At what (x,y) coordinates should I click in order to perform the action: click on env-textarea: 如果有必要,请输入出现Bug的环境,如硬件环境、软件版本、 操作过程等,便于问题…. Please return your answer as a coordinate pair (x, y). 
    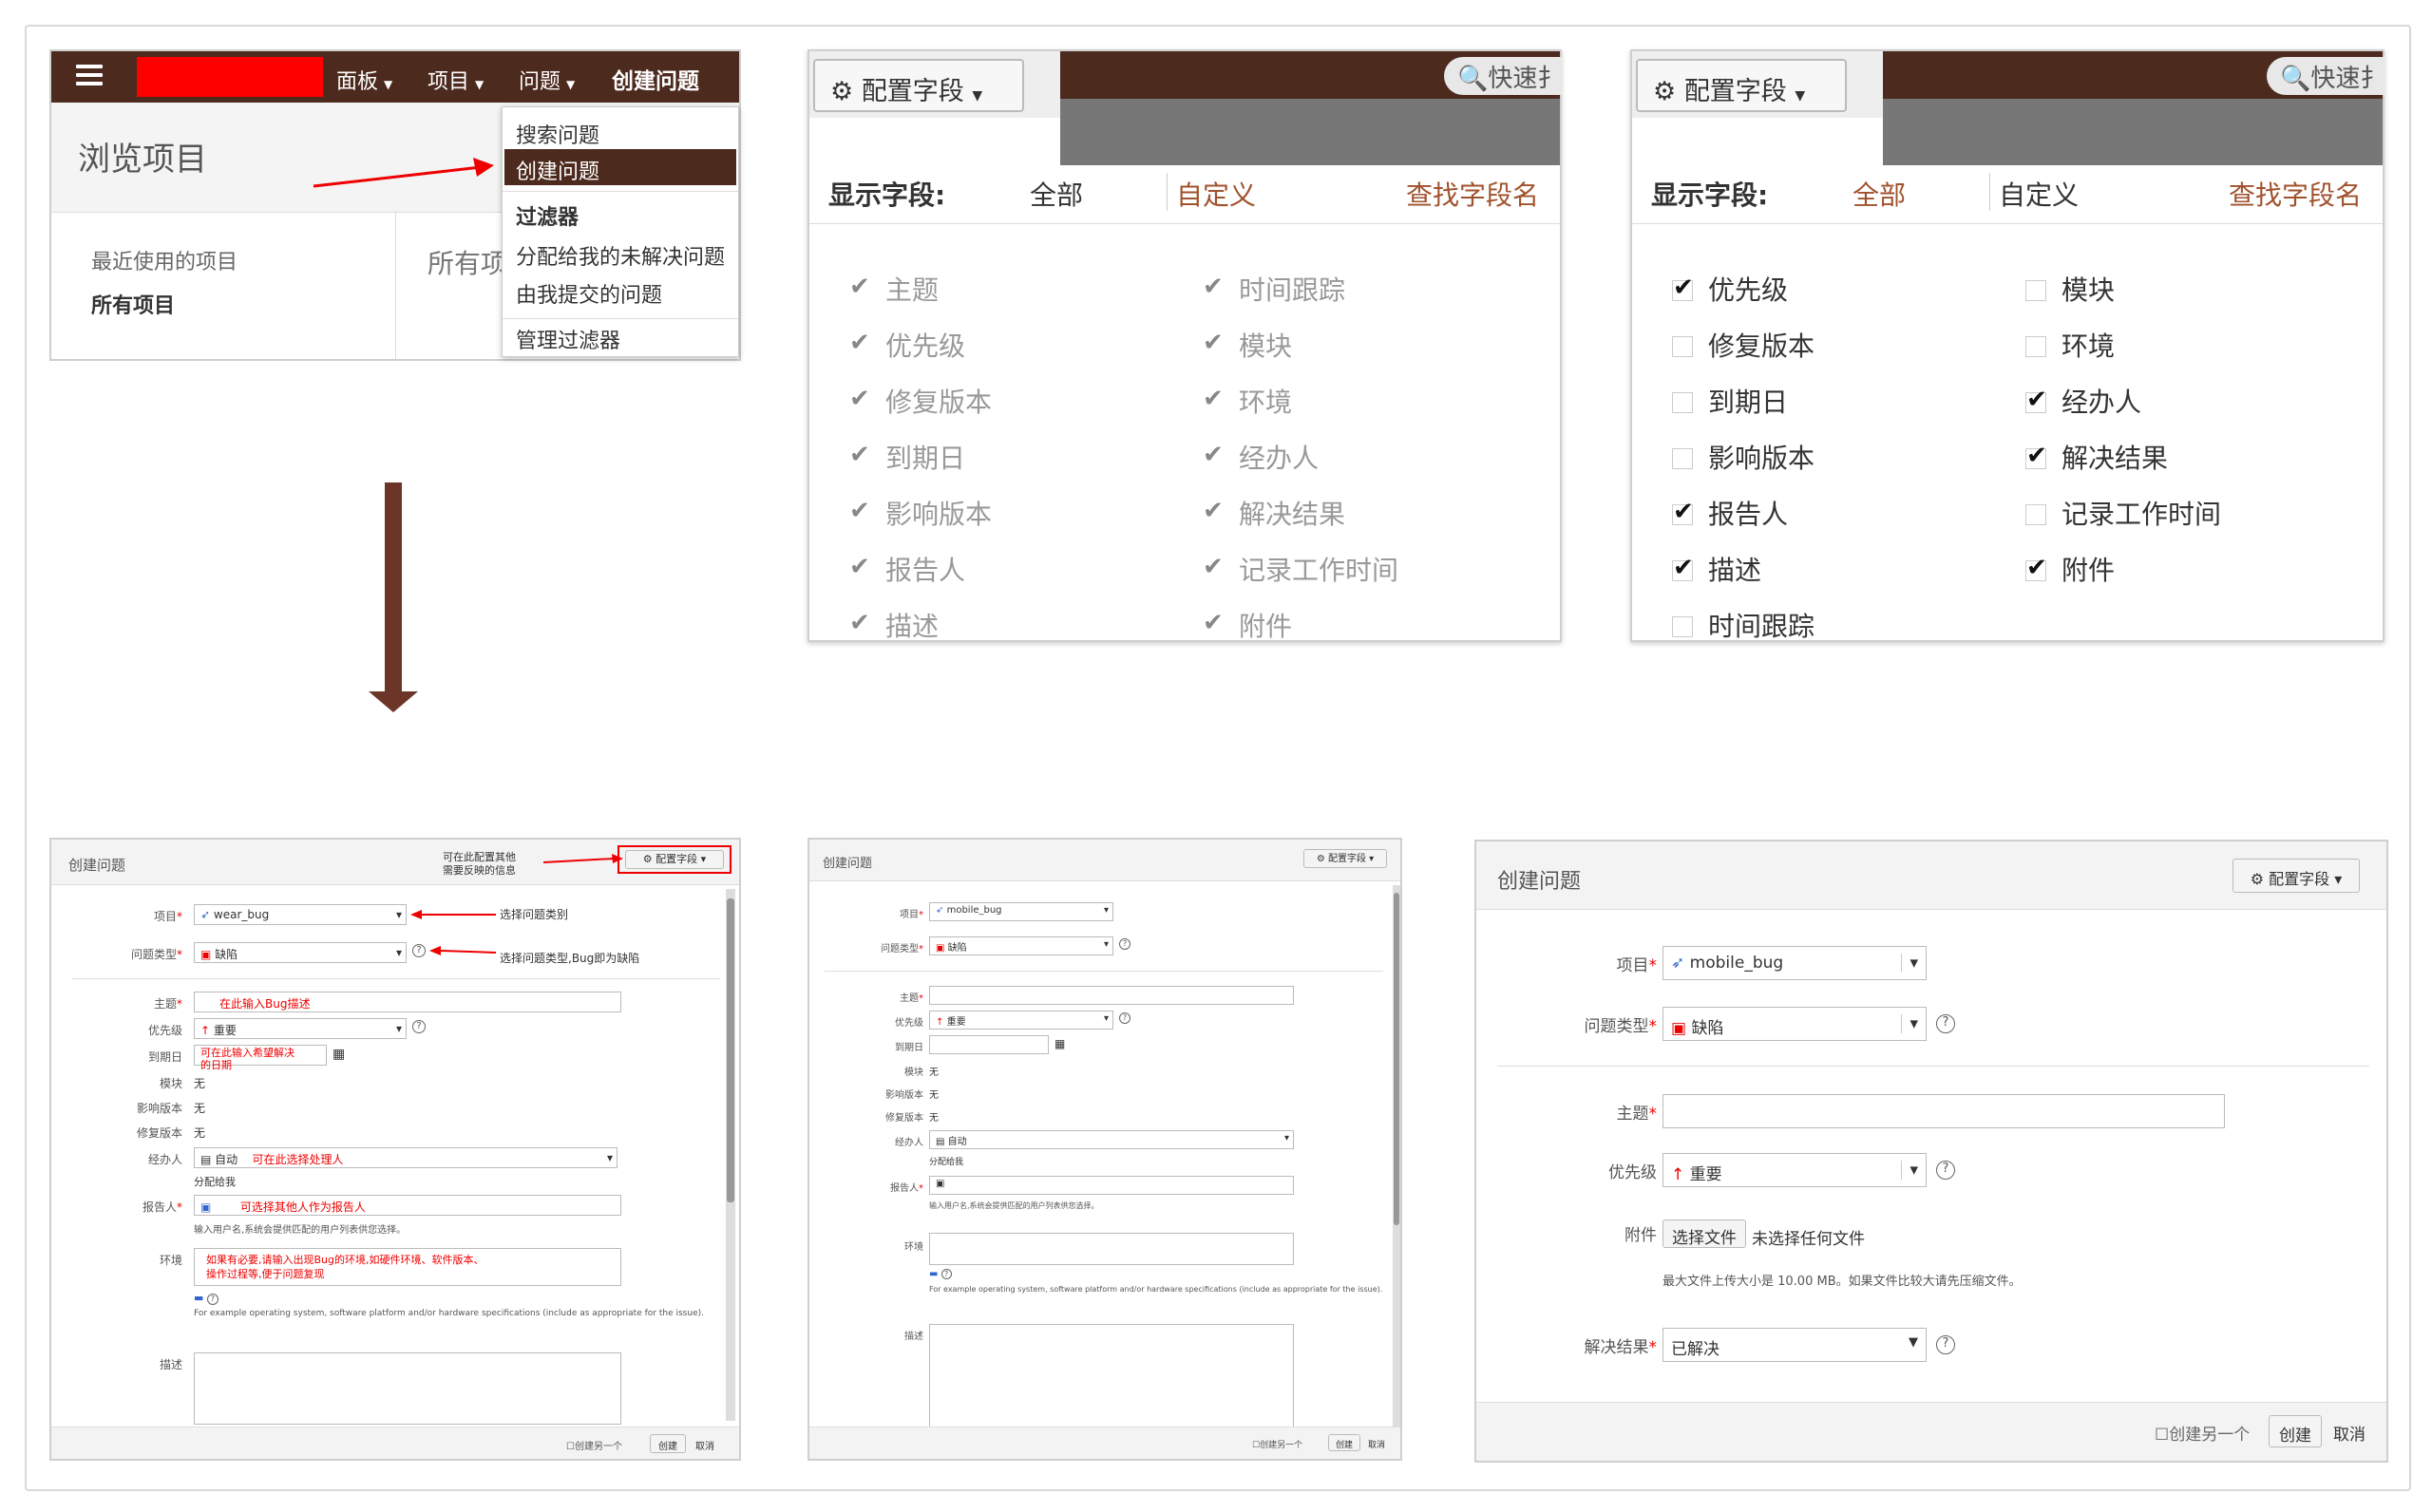
    Looking at the image, I should click on (407, 1267).